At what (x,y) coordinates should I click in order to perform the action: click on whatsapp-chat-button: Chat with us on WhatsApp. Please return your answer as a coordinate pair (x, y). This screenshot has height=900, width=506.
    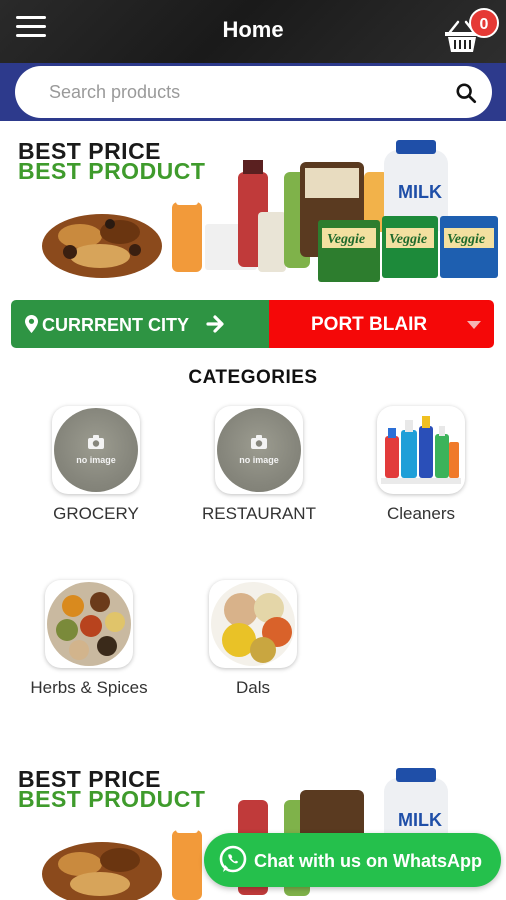
    Looking at the image, I should click on (352, 860).